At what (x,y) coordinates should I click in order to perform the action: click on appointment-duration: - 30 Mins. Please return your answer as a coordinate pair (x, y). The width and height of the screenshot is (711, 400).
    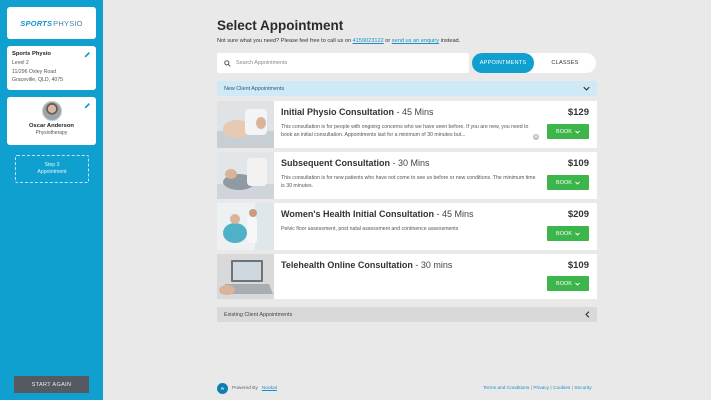
    Looking at the image, I should click on (410, 163).